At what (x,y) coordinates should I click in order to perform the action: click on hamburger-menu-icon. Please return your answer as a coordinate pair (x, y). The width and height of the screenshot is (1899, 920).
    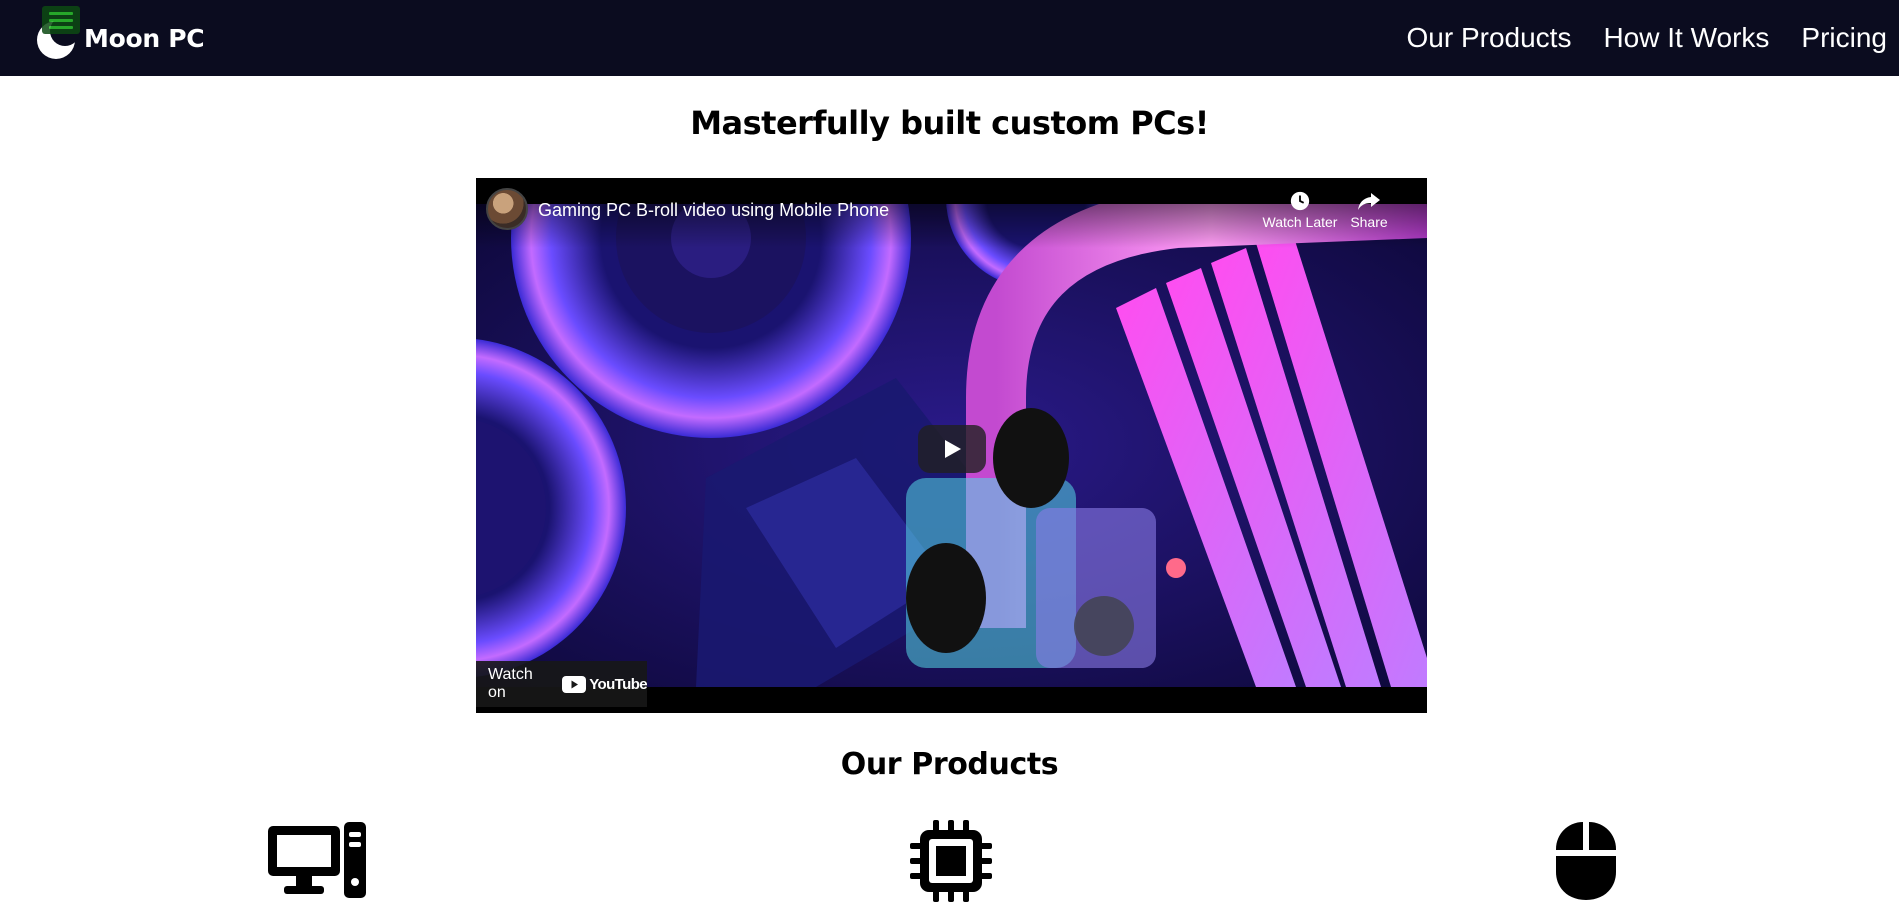
    Looking at the image, I should click on (61, 20).